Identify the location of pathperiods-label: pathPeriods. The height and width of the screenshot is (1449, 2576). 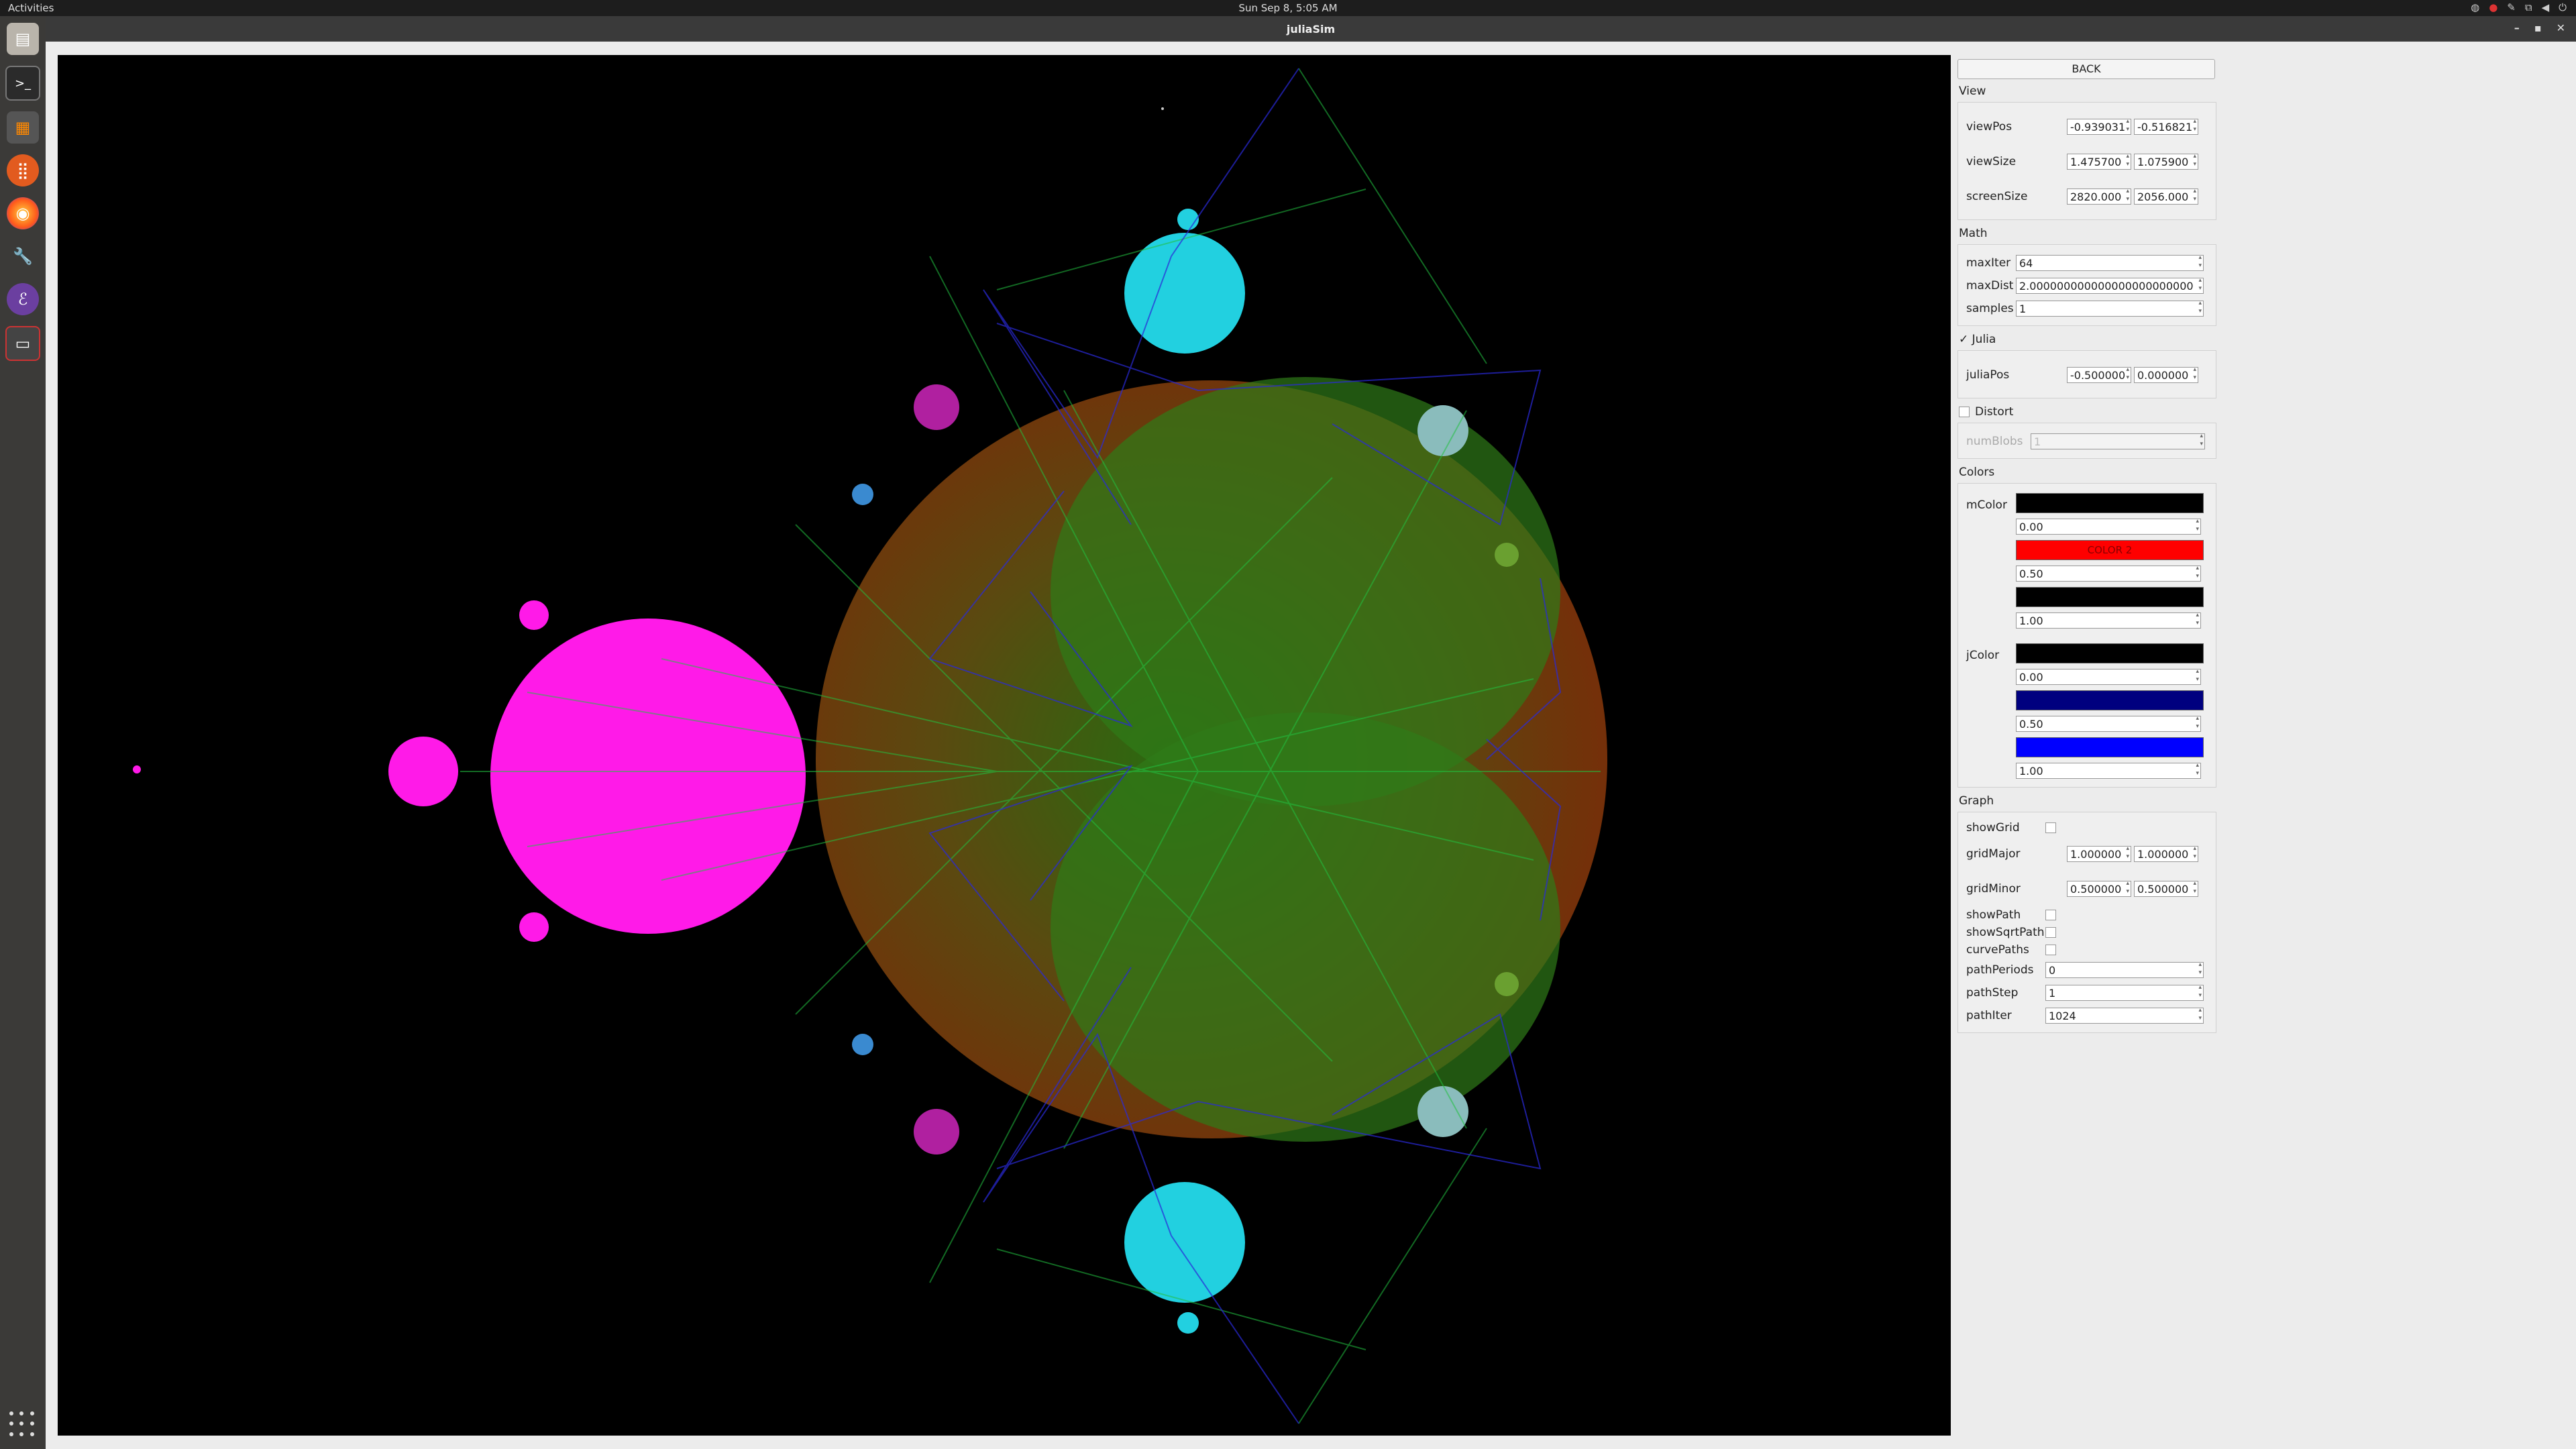
(2000, 970).